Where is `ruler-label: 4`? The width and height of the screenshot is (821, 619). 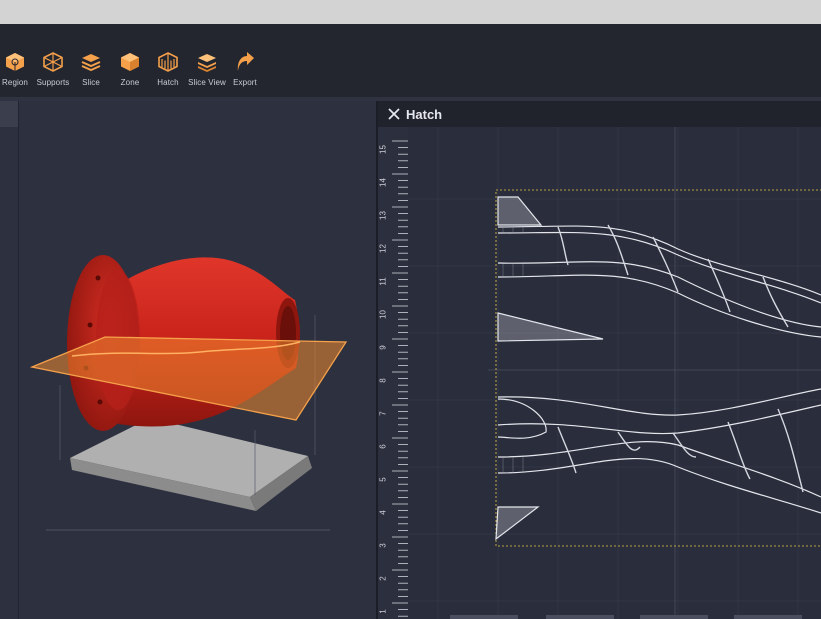
ruler-label: 4 is located at coordinates (383, 512).